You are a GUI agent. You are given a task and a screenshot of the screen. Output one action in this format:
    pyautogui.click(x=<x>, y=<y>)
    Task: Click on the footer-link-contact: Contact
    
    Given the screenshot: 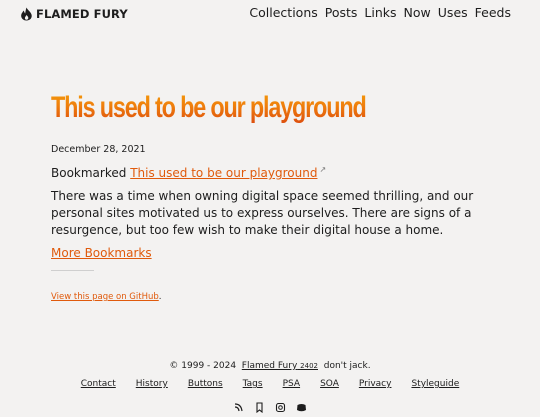 What is the action you would take?
    pyautogui.click(x=98, y=384)
    